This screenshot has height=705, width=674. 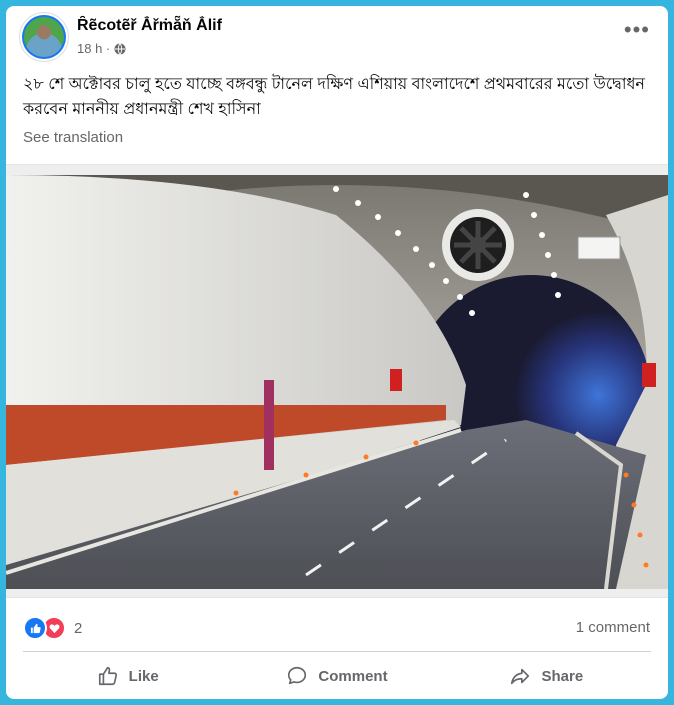 What do you see at coordinates (297, 675) in the screenshot?
I see `comment-bubble-icon` at bounding box center [297, 675].